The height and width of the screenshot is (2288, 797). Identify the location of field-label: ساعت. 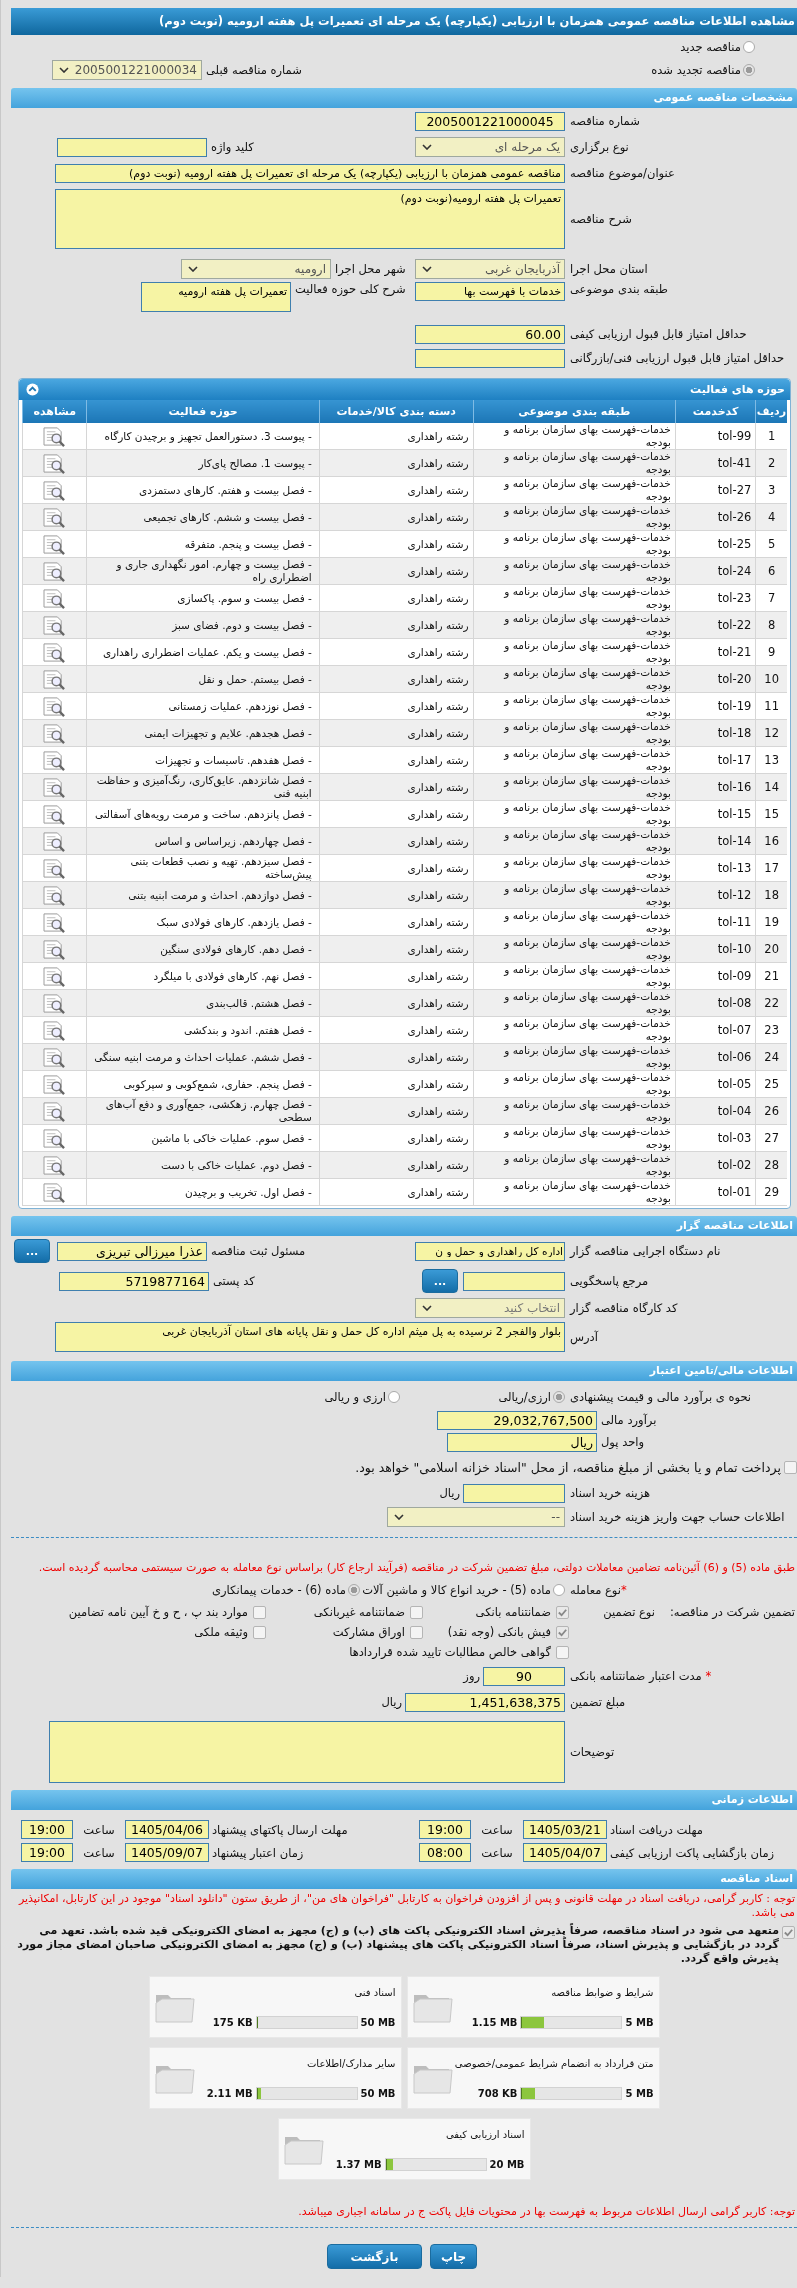
(497, 1852).